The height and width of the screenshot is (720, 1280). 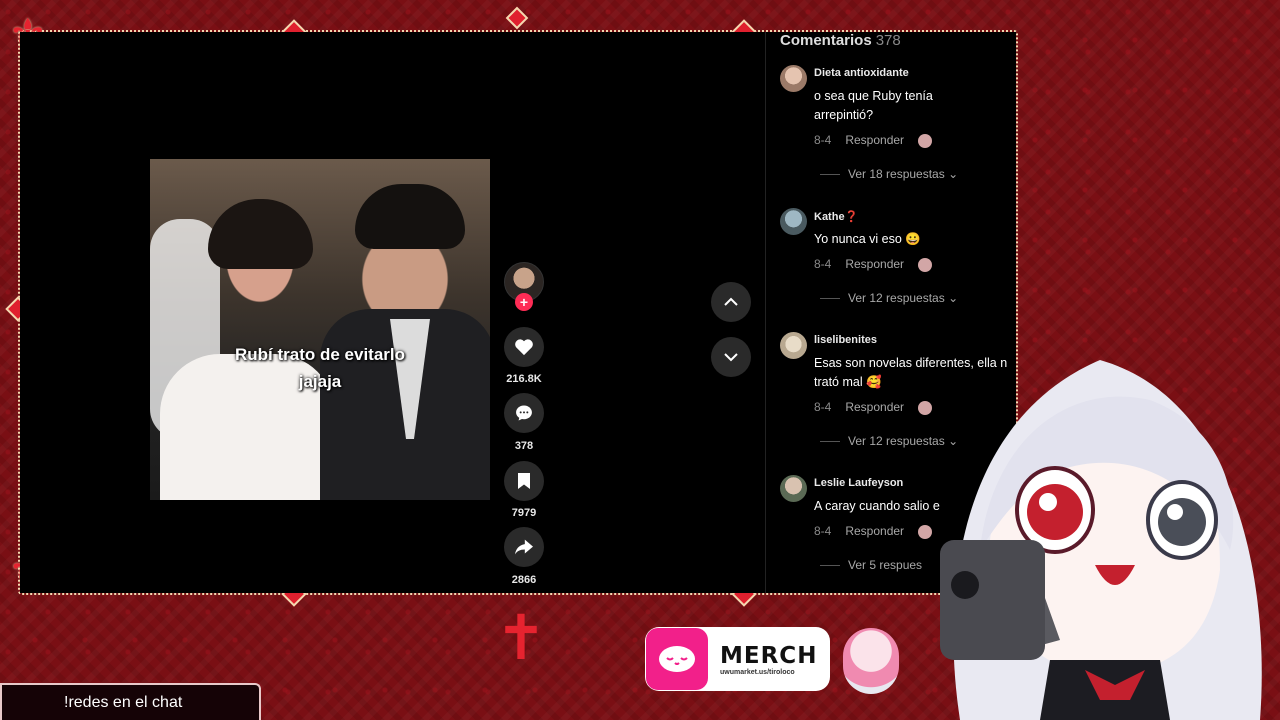 I want to click on save-button, so click(x=524, y=481).